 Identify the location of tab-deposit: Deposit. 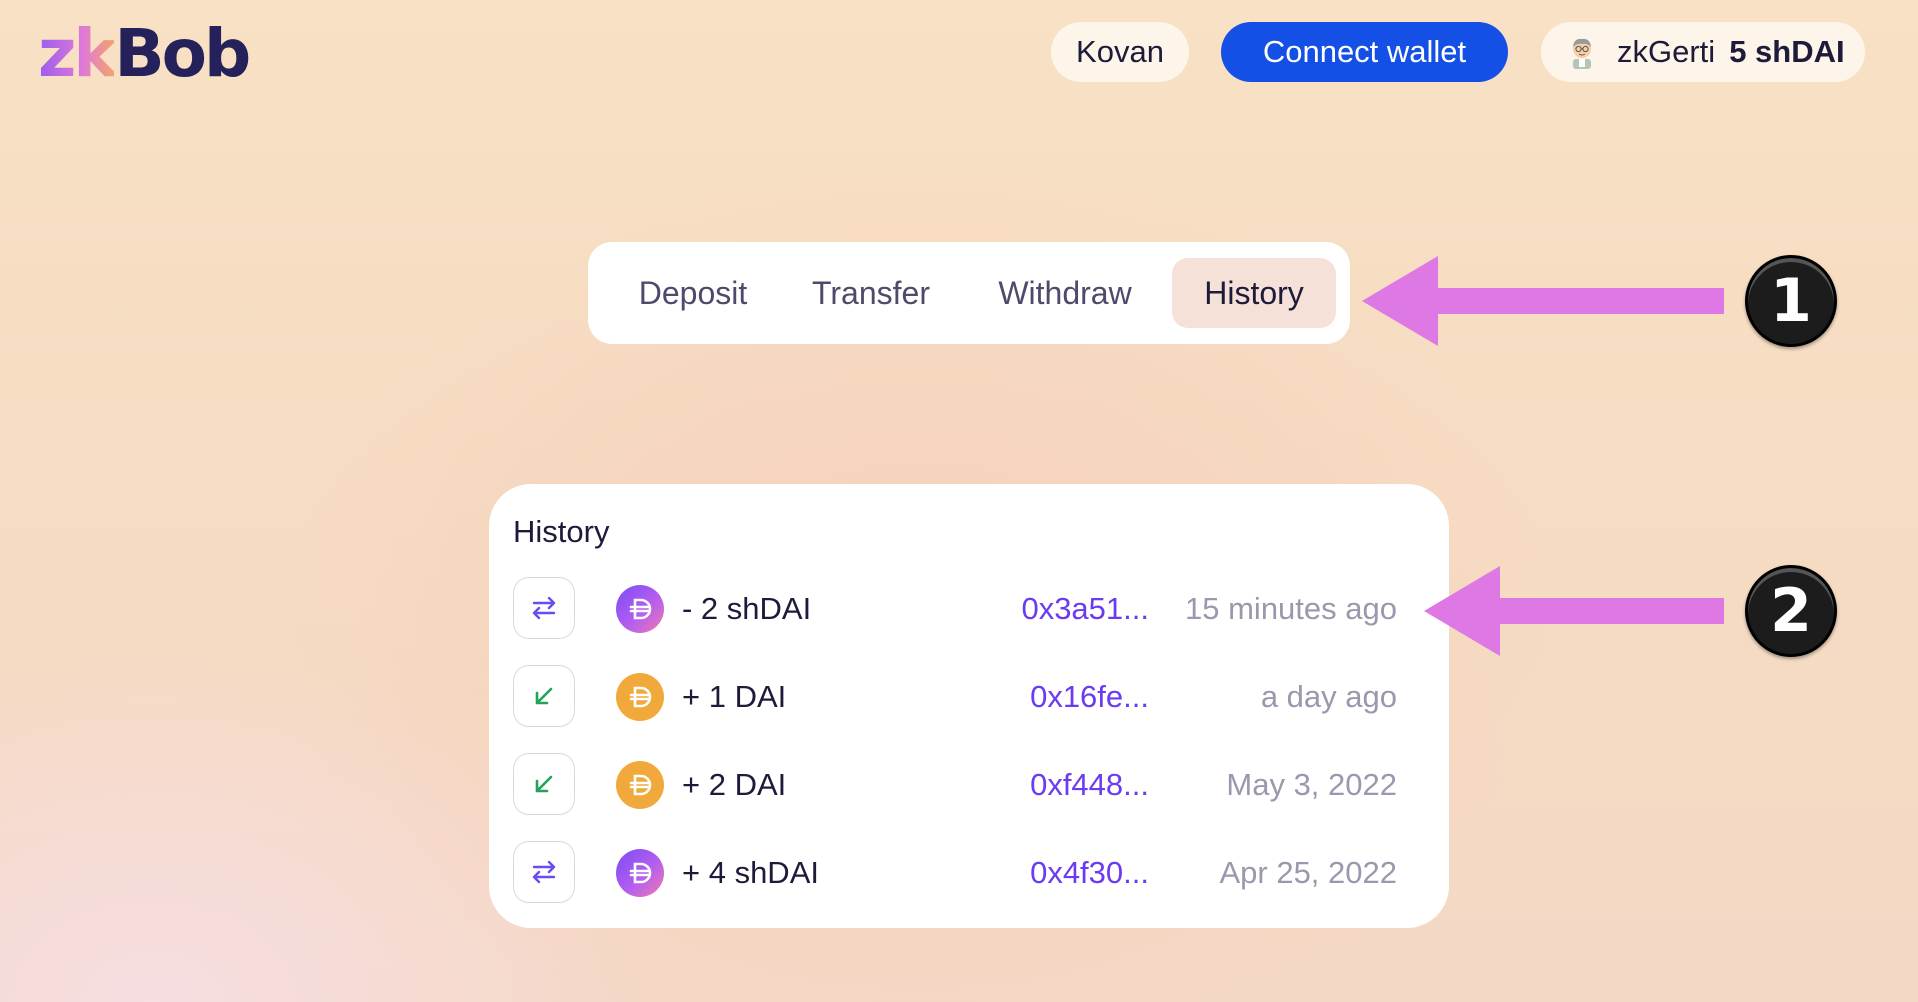
(693, 293).